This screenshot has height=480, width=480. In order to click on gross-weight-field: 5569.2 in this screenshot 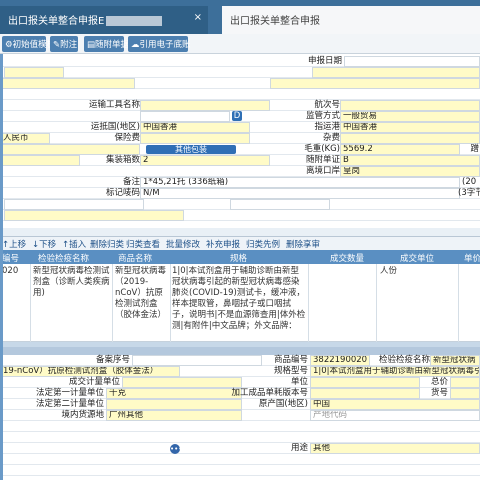, I will do `click(400, 149)`.